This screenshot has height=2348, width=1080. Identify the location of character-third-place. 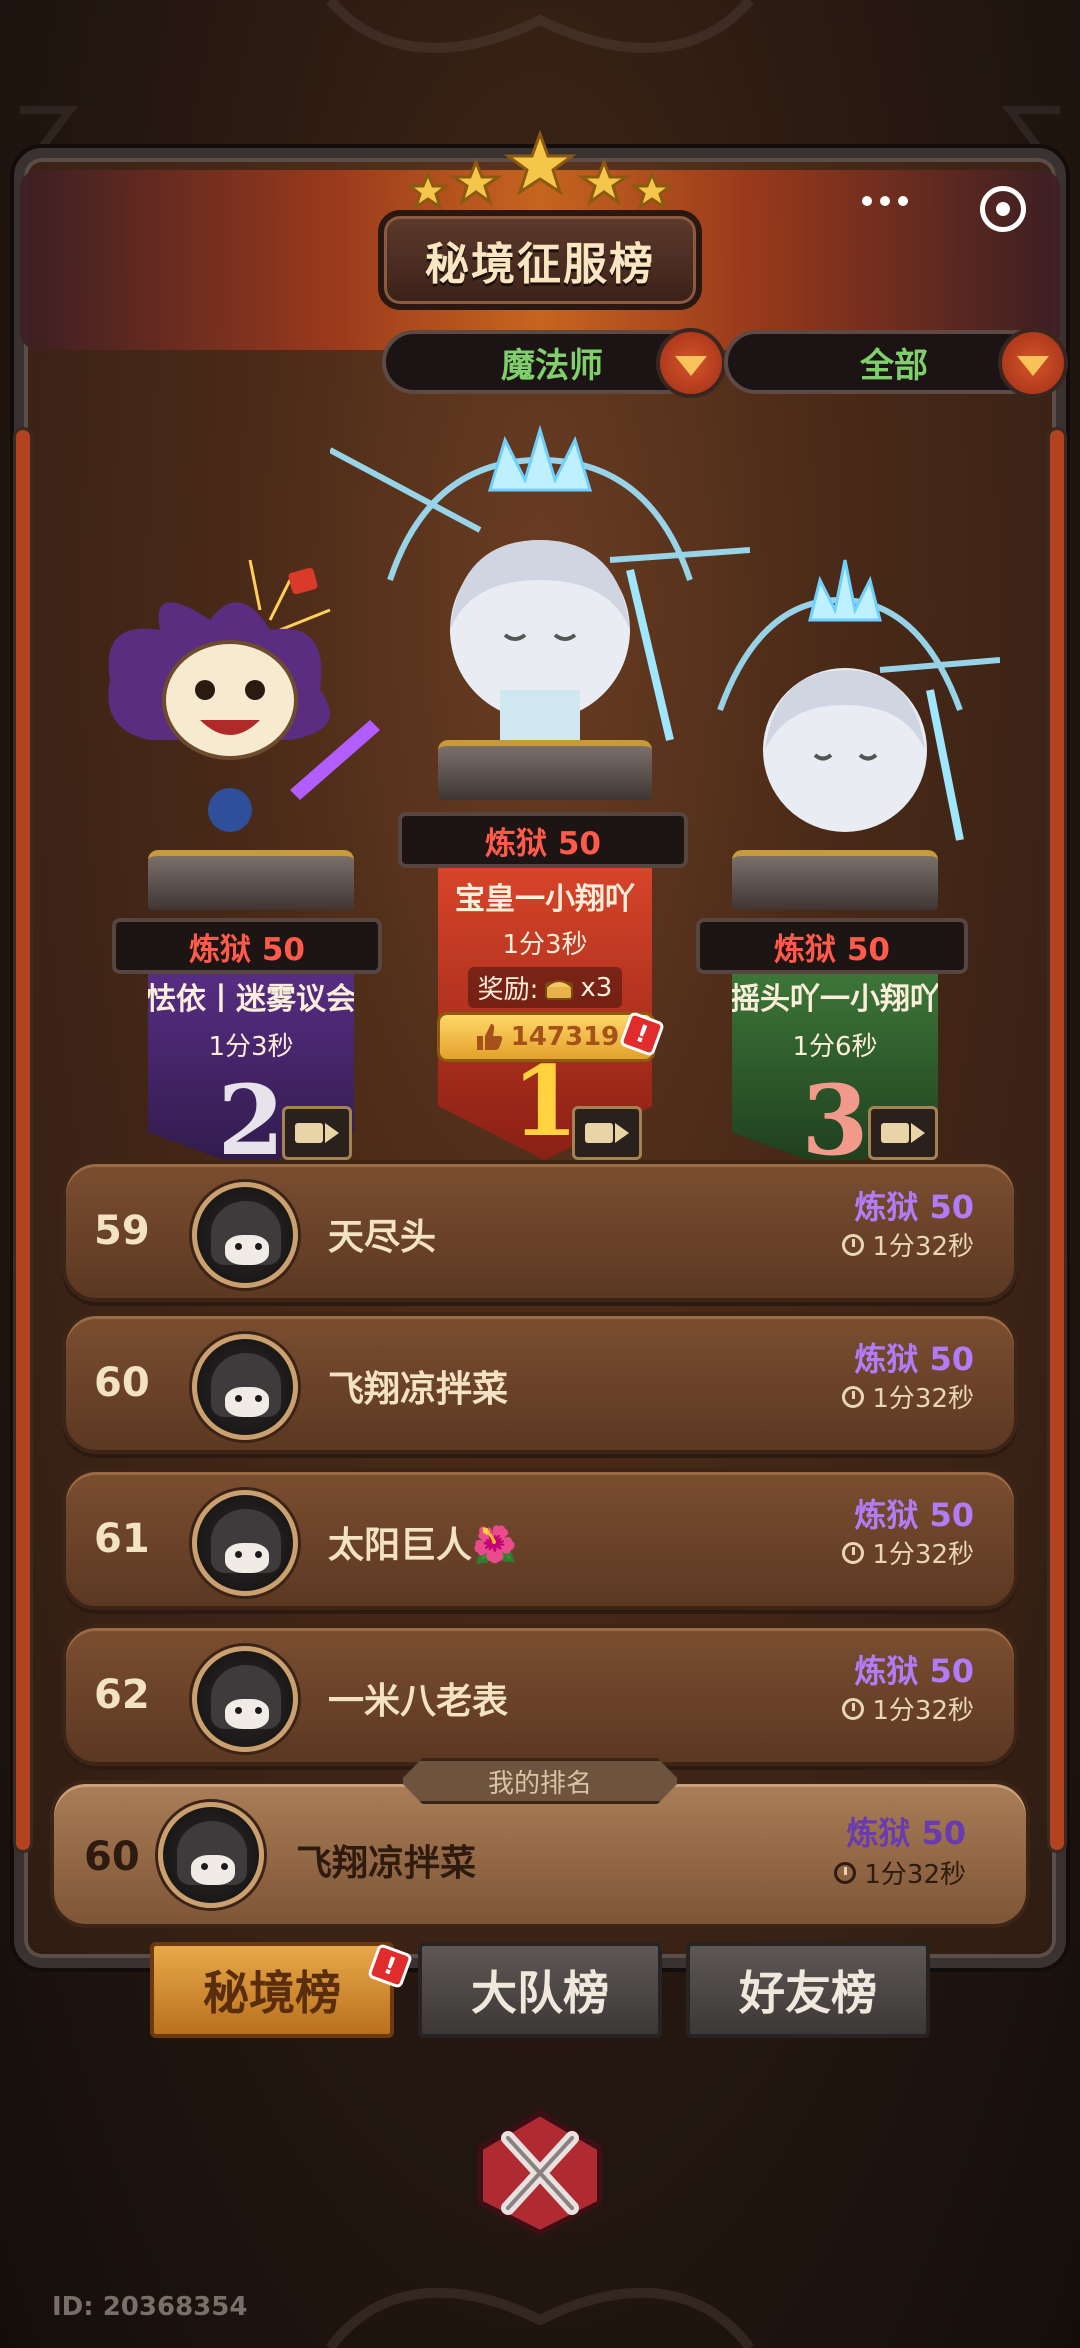
(858, 700).